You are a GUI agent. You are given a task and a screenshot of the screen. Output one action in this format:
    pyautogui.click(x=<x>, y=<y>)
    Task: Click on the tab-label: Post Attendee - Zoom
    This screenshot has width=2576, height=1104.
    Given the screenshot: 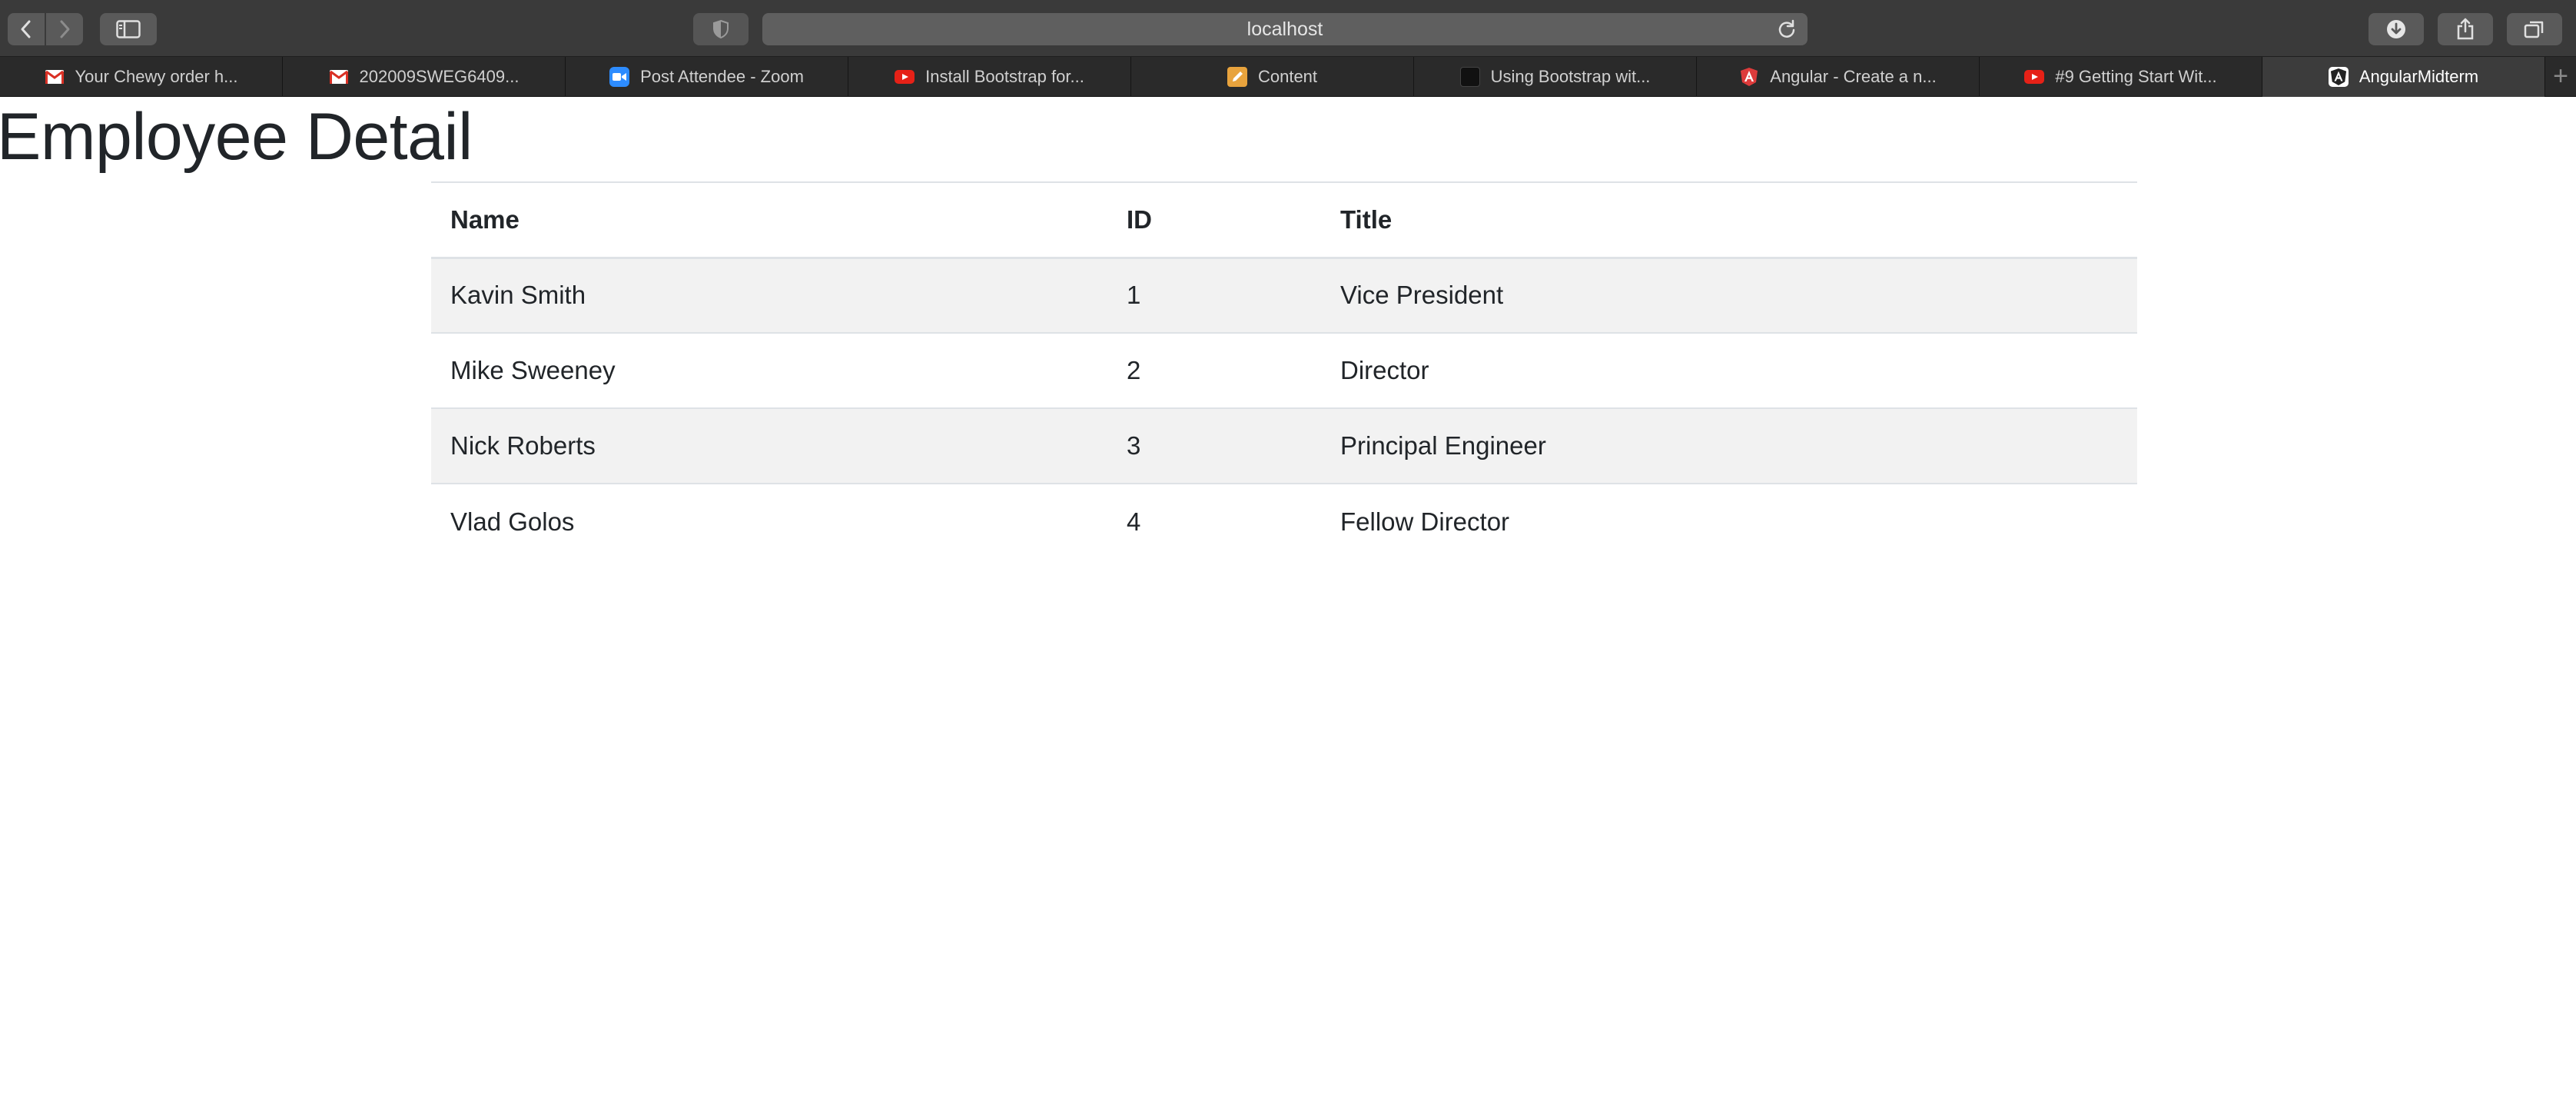 What is the action you would take?
    pyautogui.click(x=722, y=77)
    